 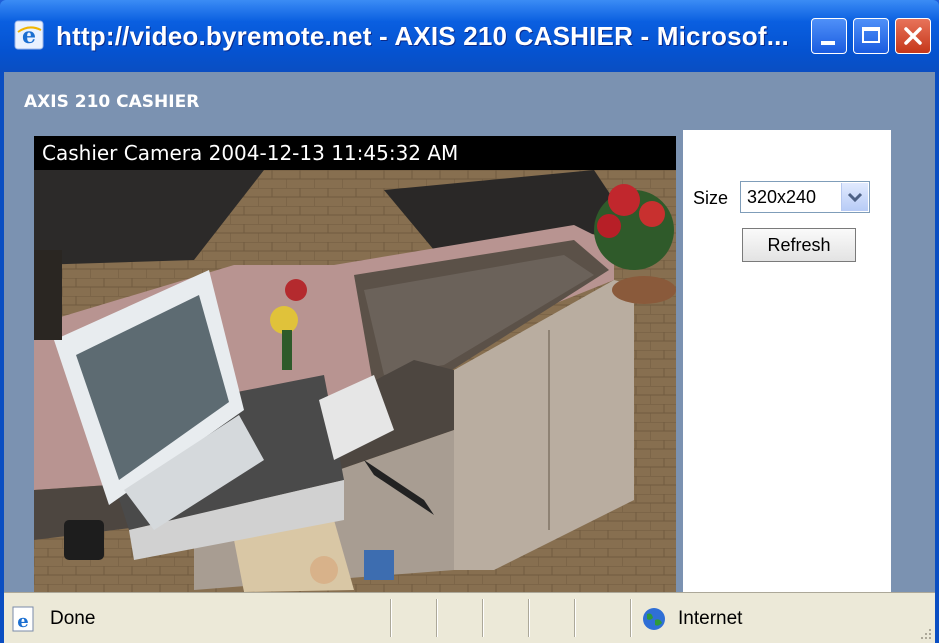 I want to click on maximize-icon, so click(x=871, y=35).